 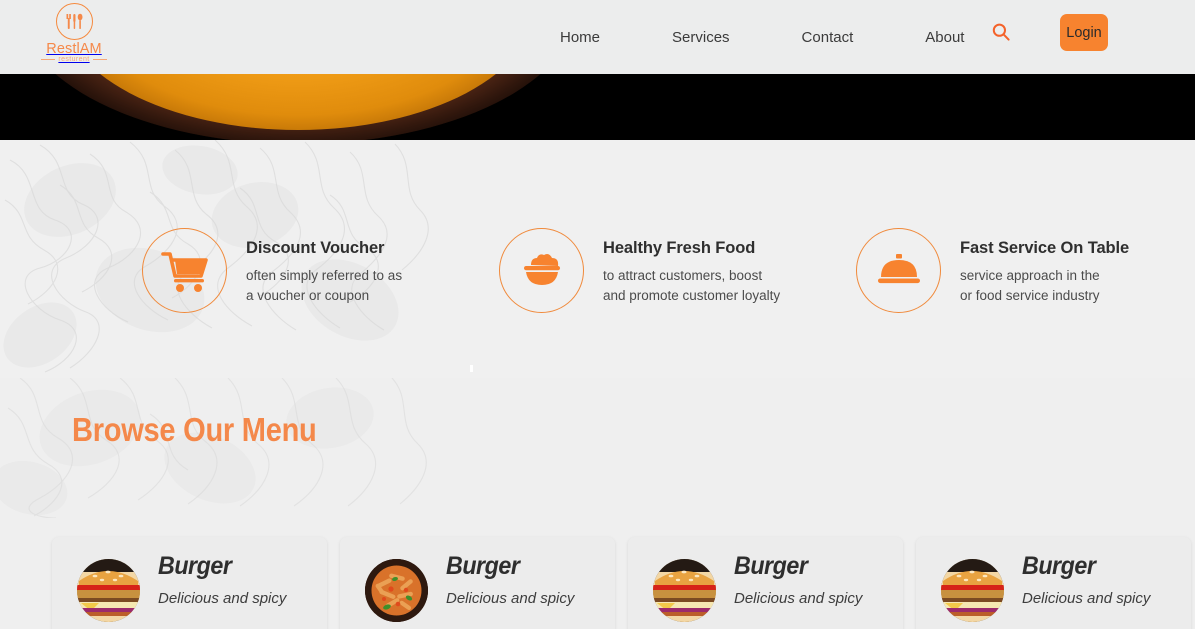 I want to click on feature-title: Fast Service On Table, so click(x=1045, y=248).